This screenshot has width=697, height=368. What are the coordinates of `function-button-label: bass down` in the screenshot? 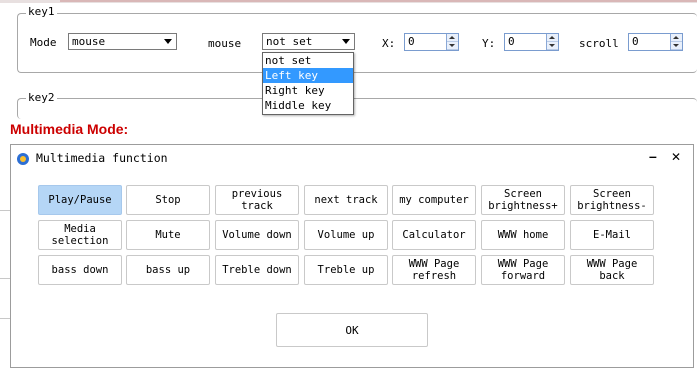 It's located at (80, 270).